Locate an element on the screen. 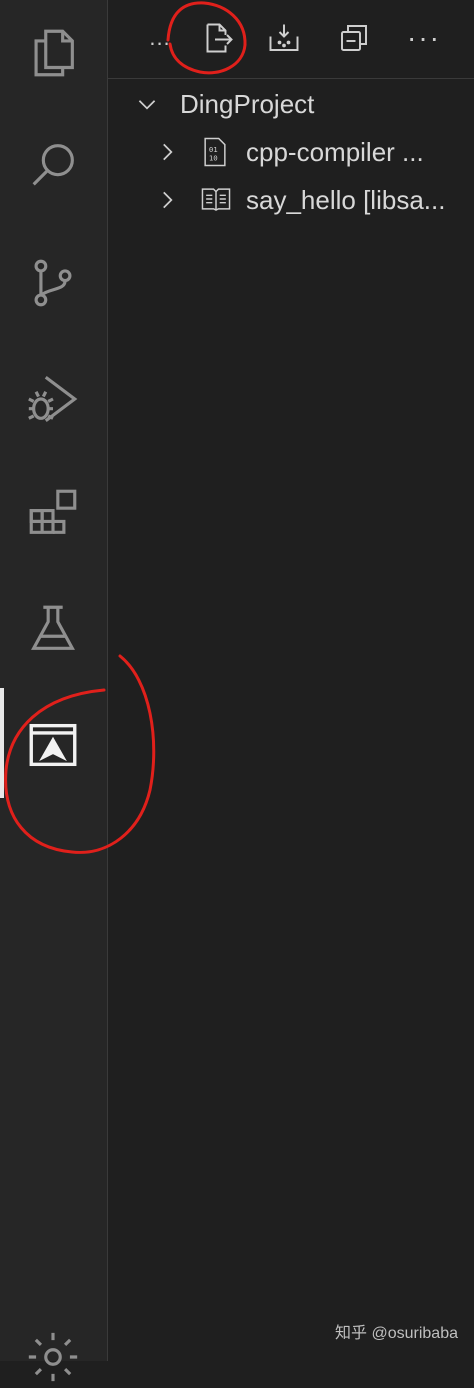 Image resolution: width=474 pixels, height=1388 pixels. collapse-all-icon is located at coordinates (354, 38).